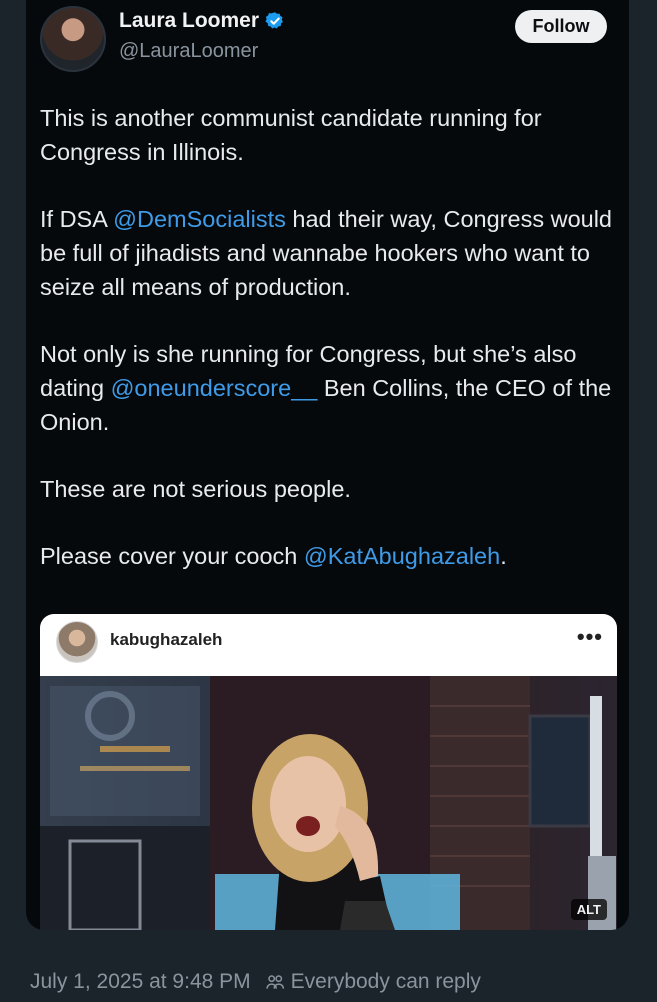 The image size is (657, 1002). What do you see at coordinates (589, 636) in the screenshot?
I see `more-options-icon: •••` at bounding box center [589, 636].